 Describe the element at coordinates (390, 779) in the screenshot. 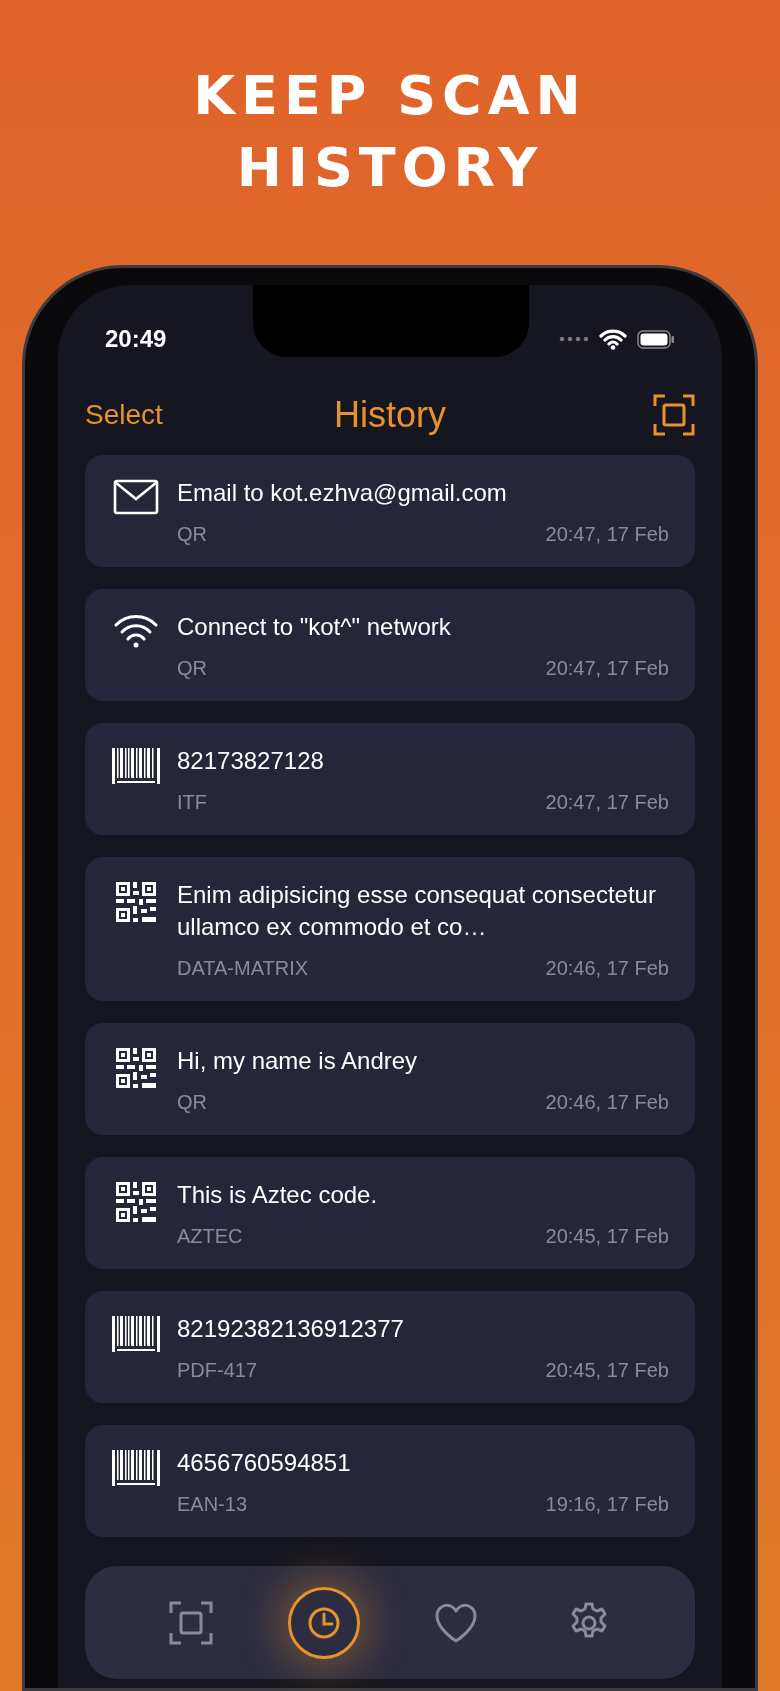

I see `history-item: 82173827128 ITF 20:47, 17 Feb` at that location.